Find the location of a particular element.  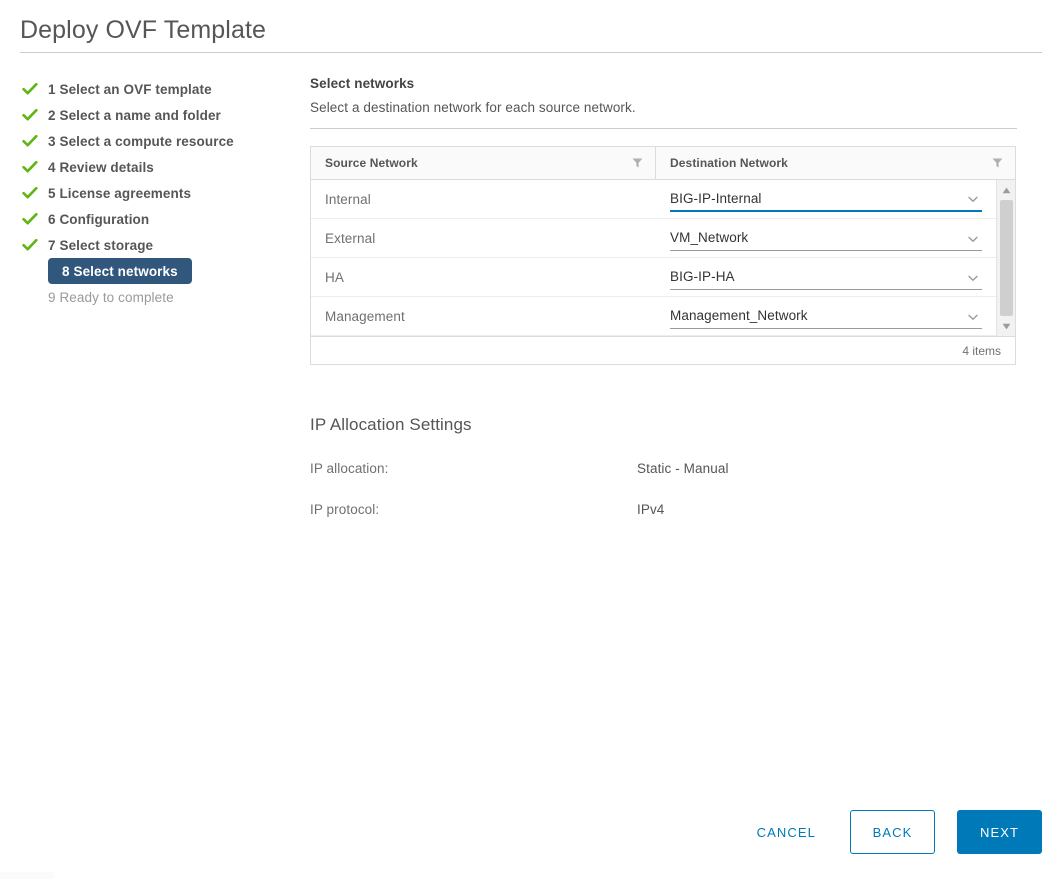

destination-network-cell: VM_Network is located at coordinates (826, 238).